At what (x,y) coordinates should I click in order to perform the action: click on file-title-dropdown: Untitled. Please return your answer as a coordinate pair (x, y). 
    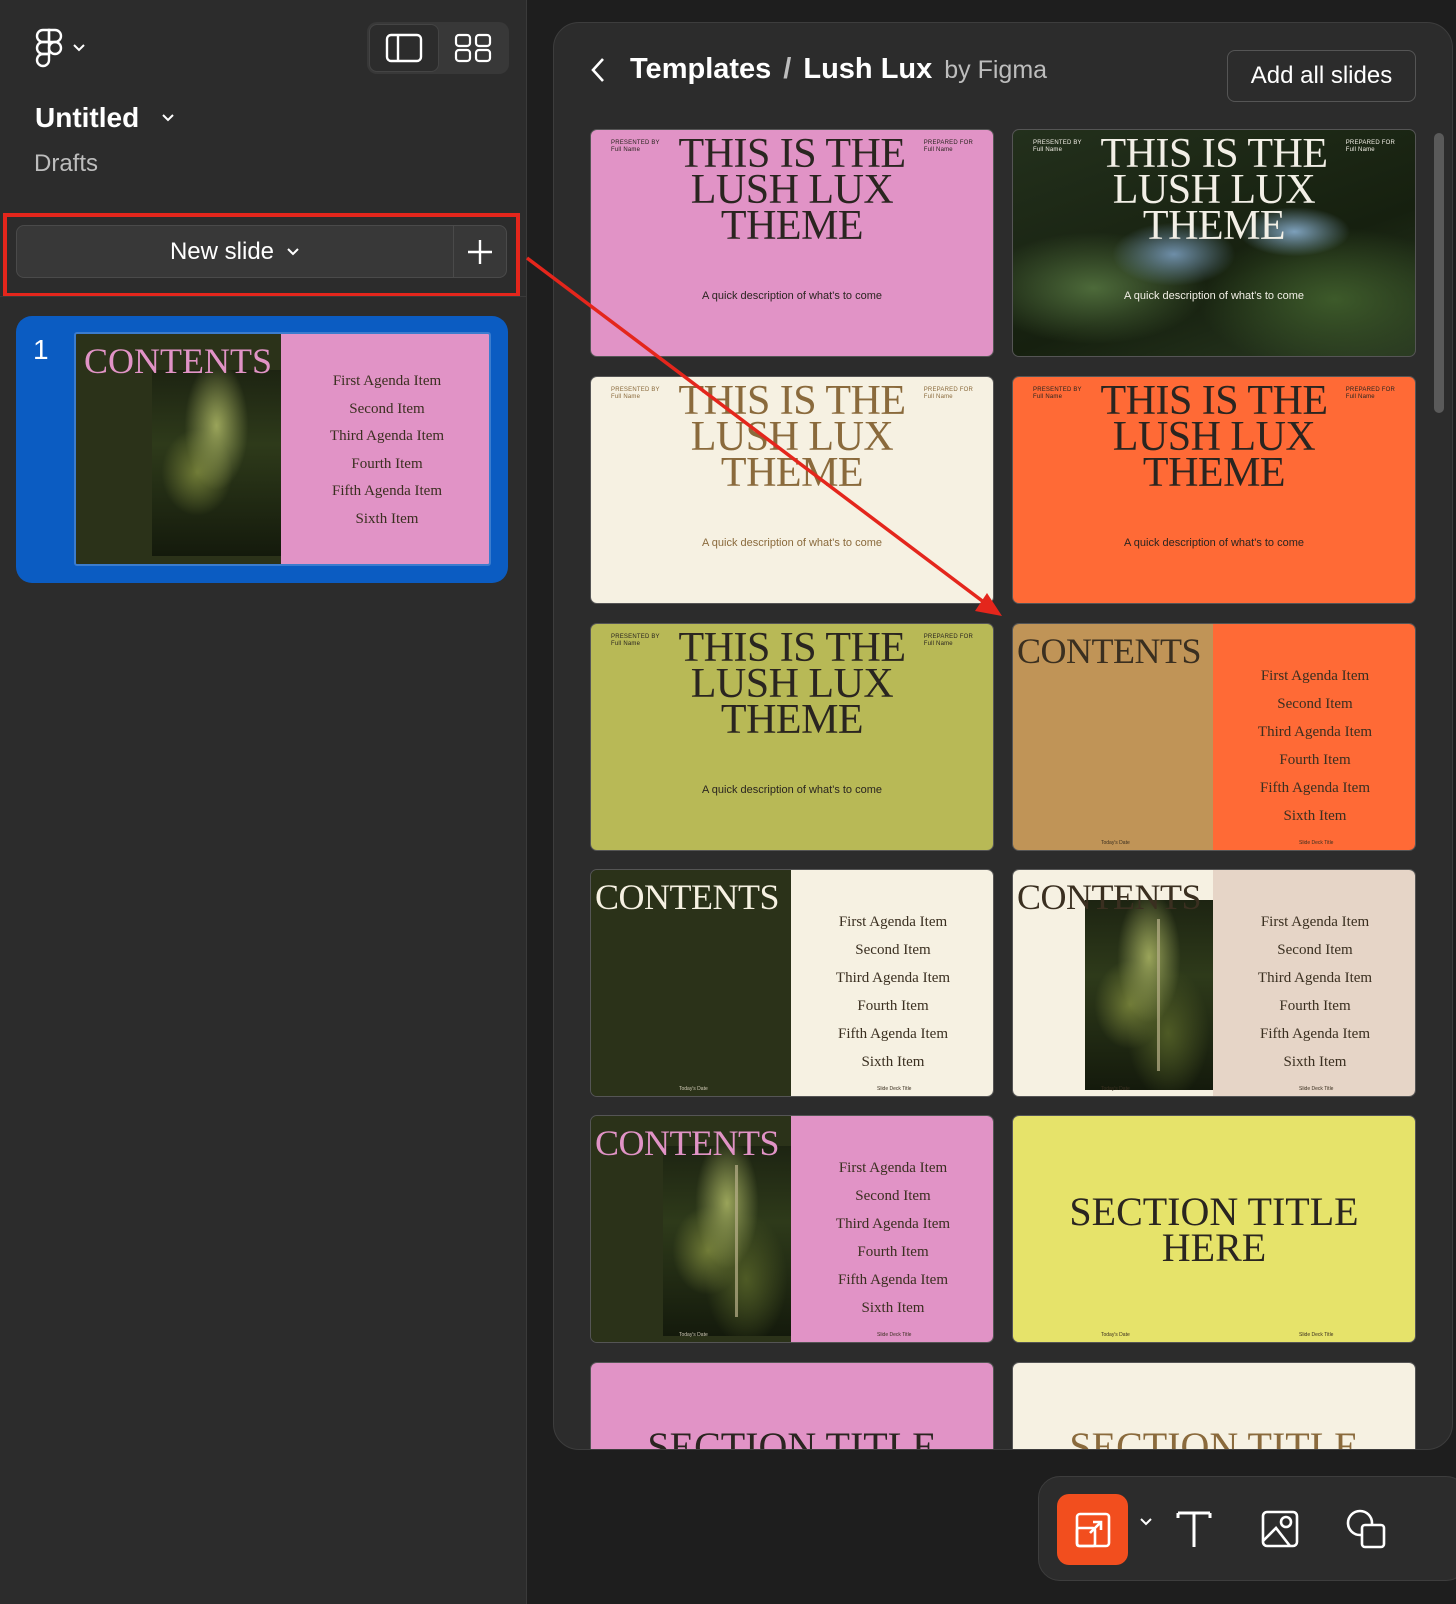
    Looking at the image, I should click on (105, 118).